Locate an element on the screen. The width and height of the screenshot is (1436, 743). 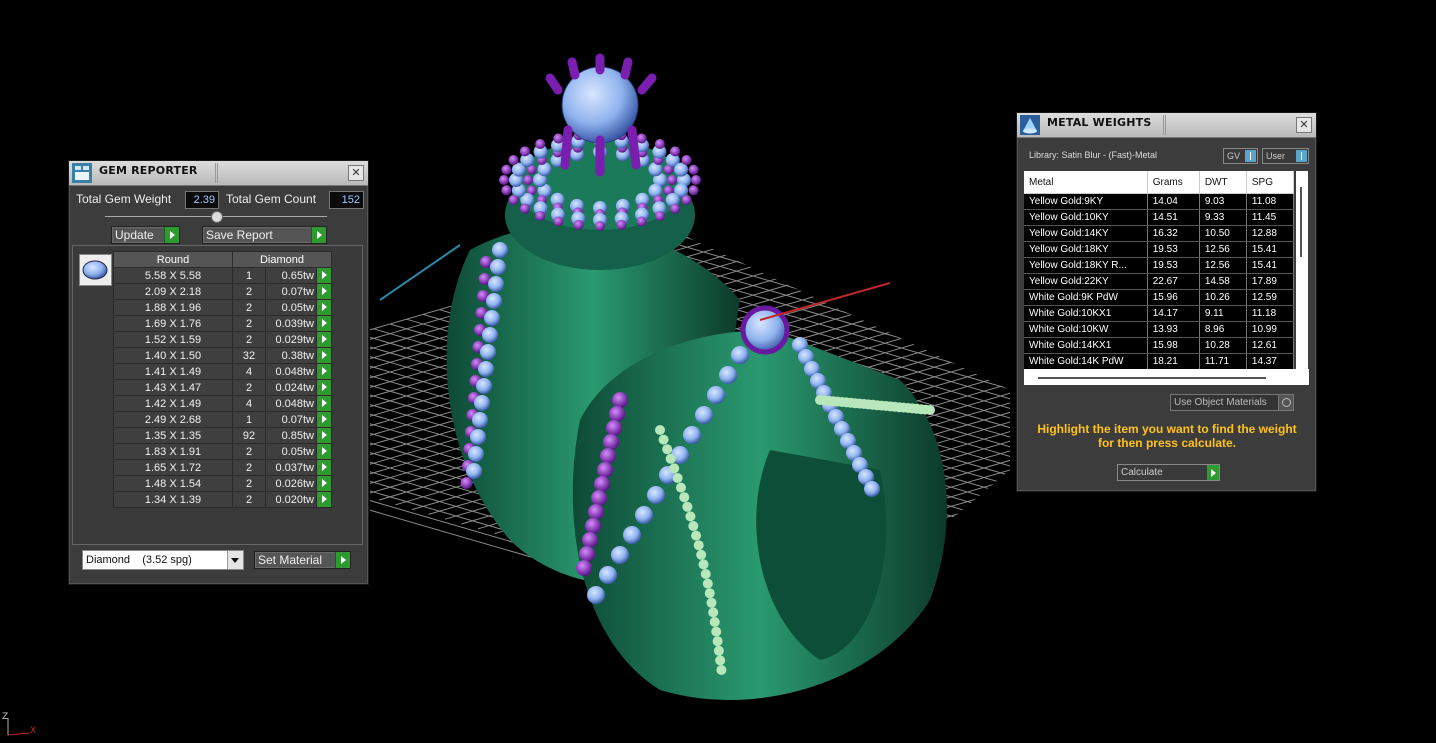
gem-table-row: 1.83 X 1.91 2 0.05tw is located at coordinates (222, 451).